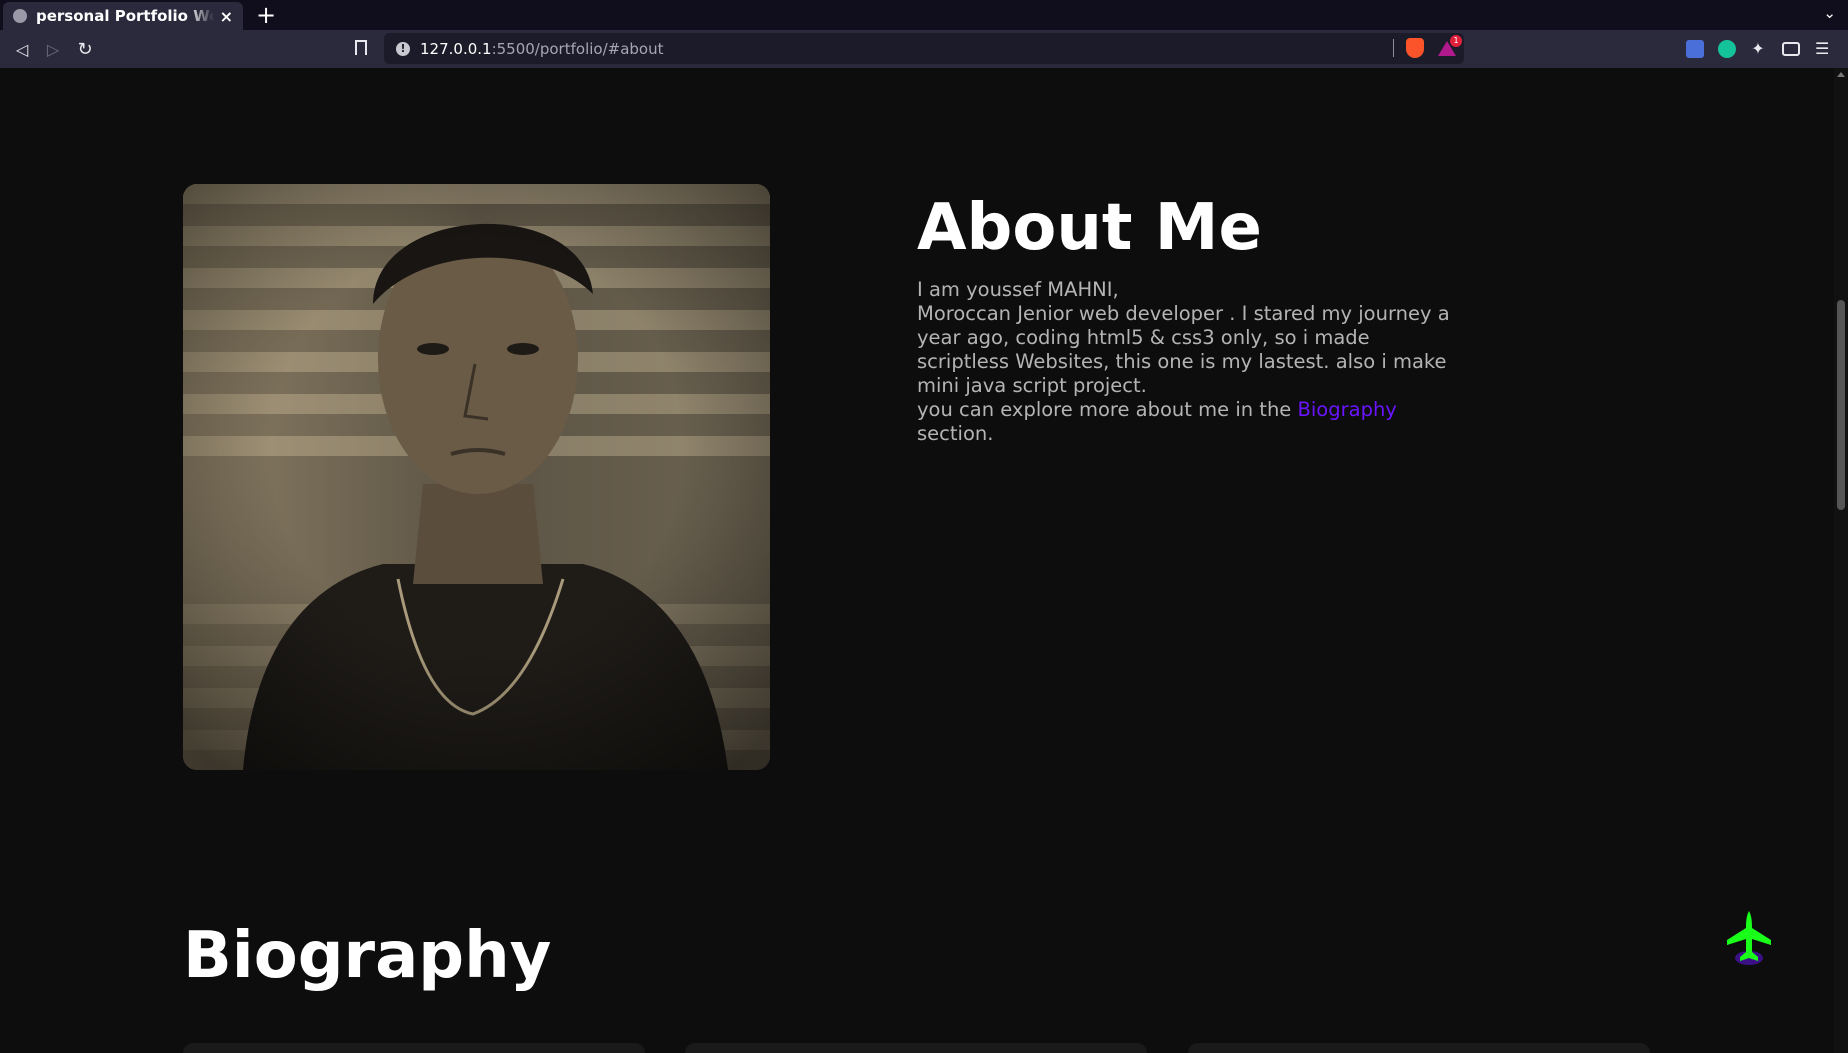 The image size is (1848, 1053). Describe the element at coordinates (1841, 405) in the screenshot. I see `scrollbar-thumb` at that location.